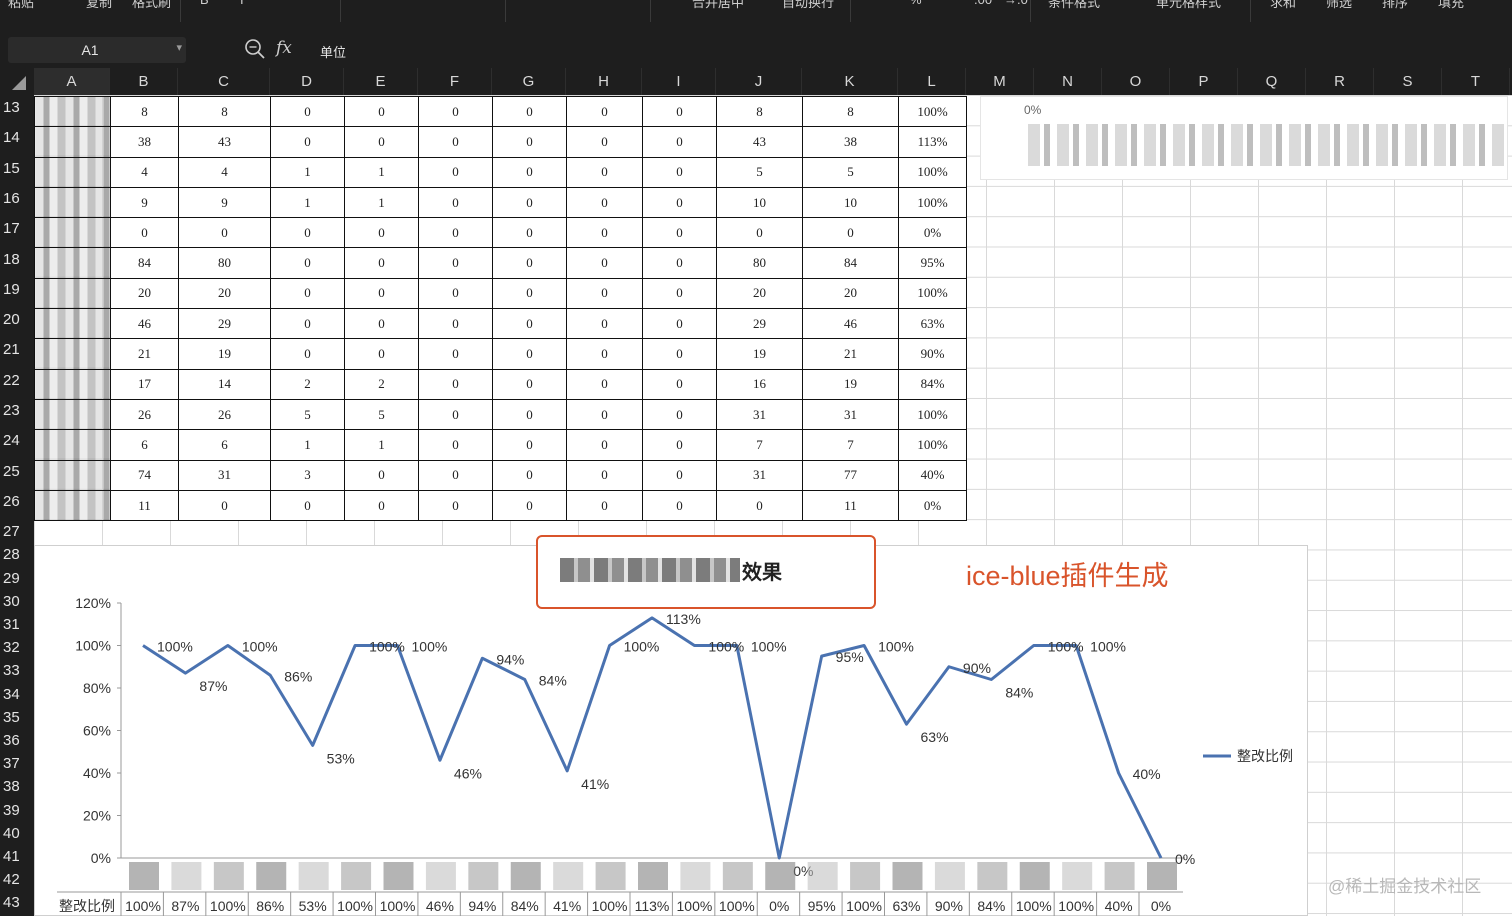  I want to click on italic-button: I, so click(242, 3).